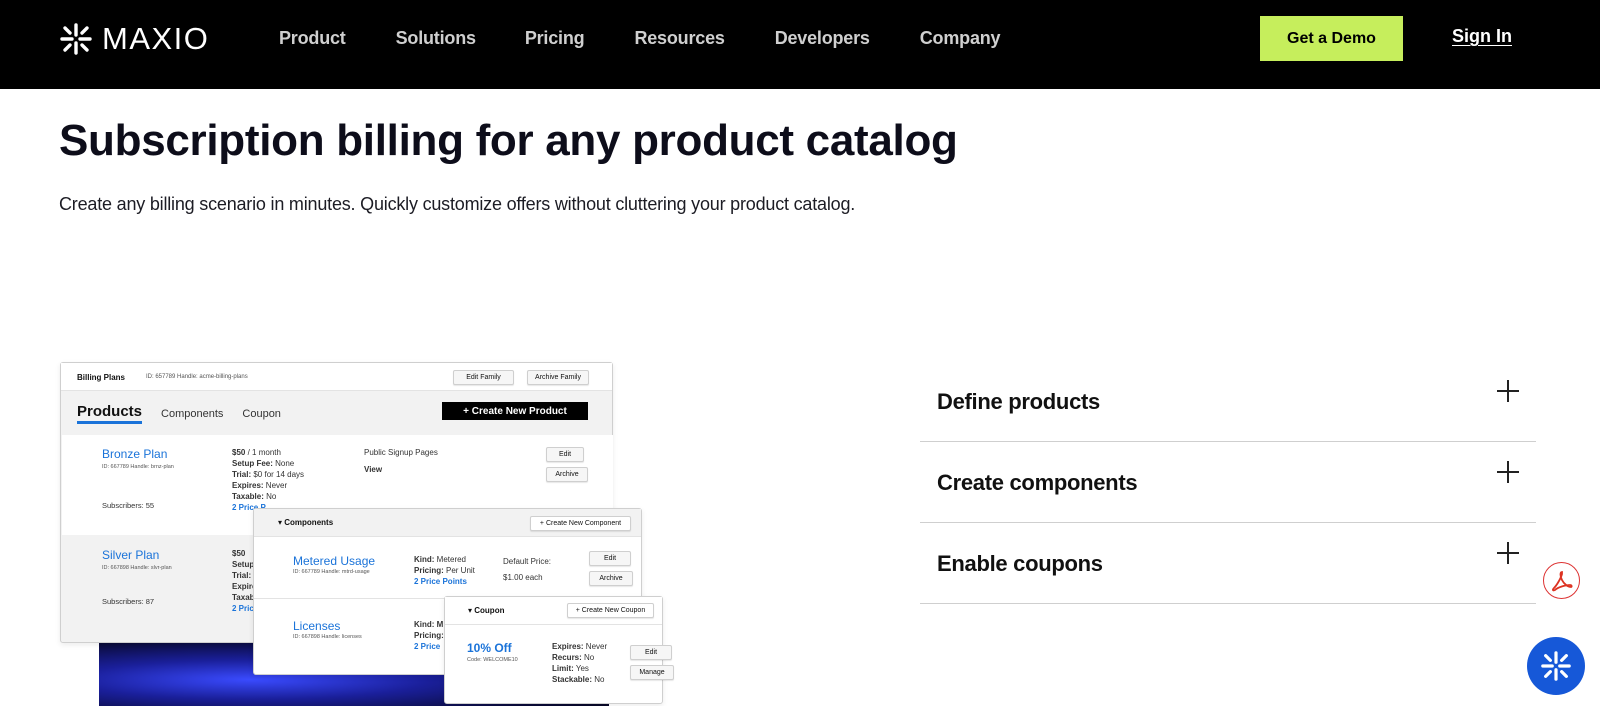 The width and height of the screenshot is (1600, 706). What do you see at coordinates (450, 559) in the screenshot?
I see `metered-kind-value: Metered` at bounding box center [450, 559].